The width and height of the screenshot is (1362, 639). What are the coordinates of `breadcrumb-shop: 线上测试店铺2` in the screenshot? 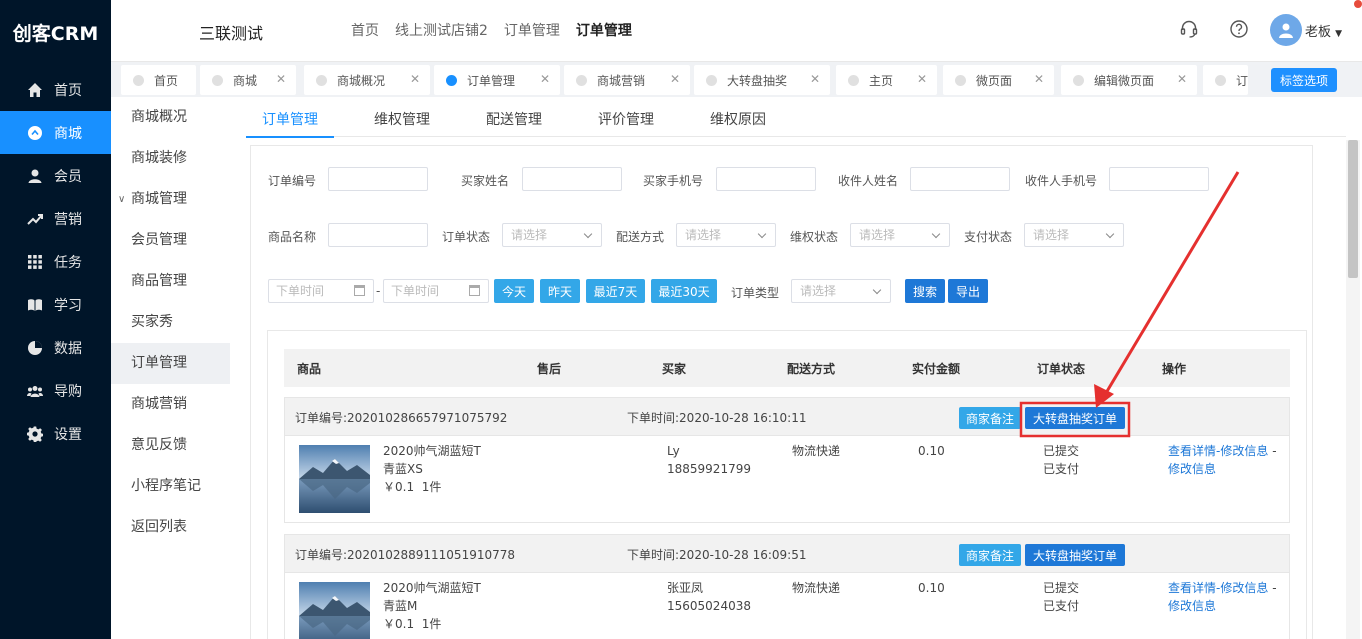 It's located at (441, 30).